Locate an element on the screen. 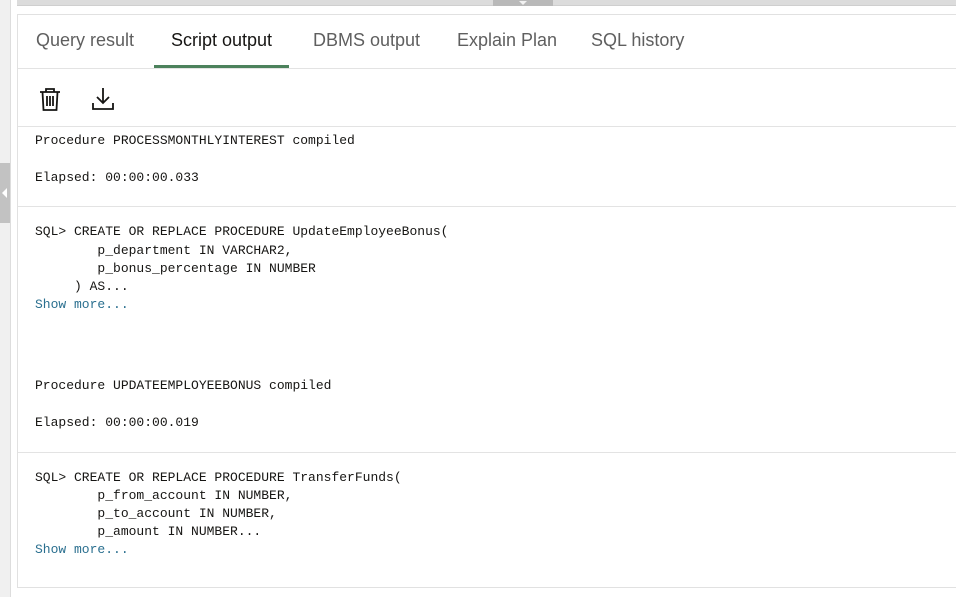  splitter-handle is located at coordinates (523, 3).